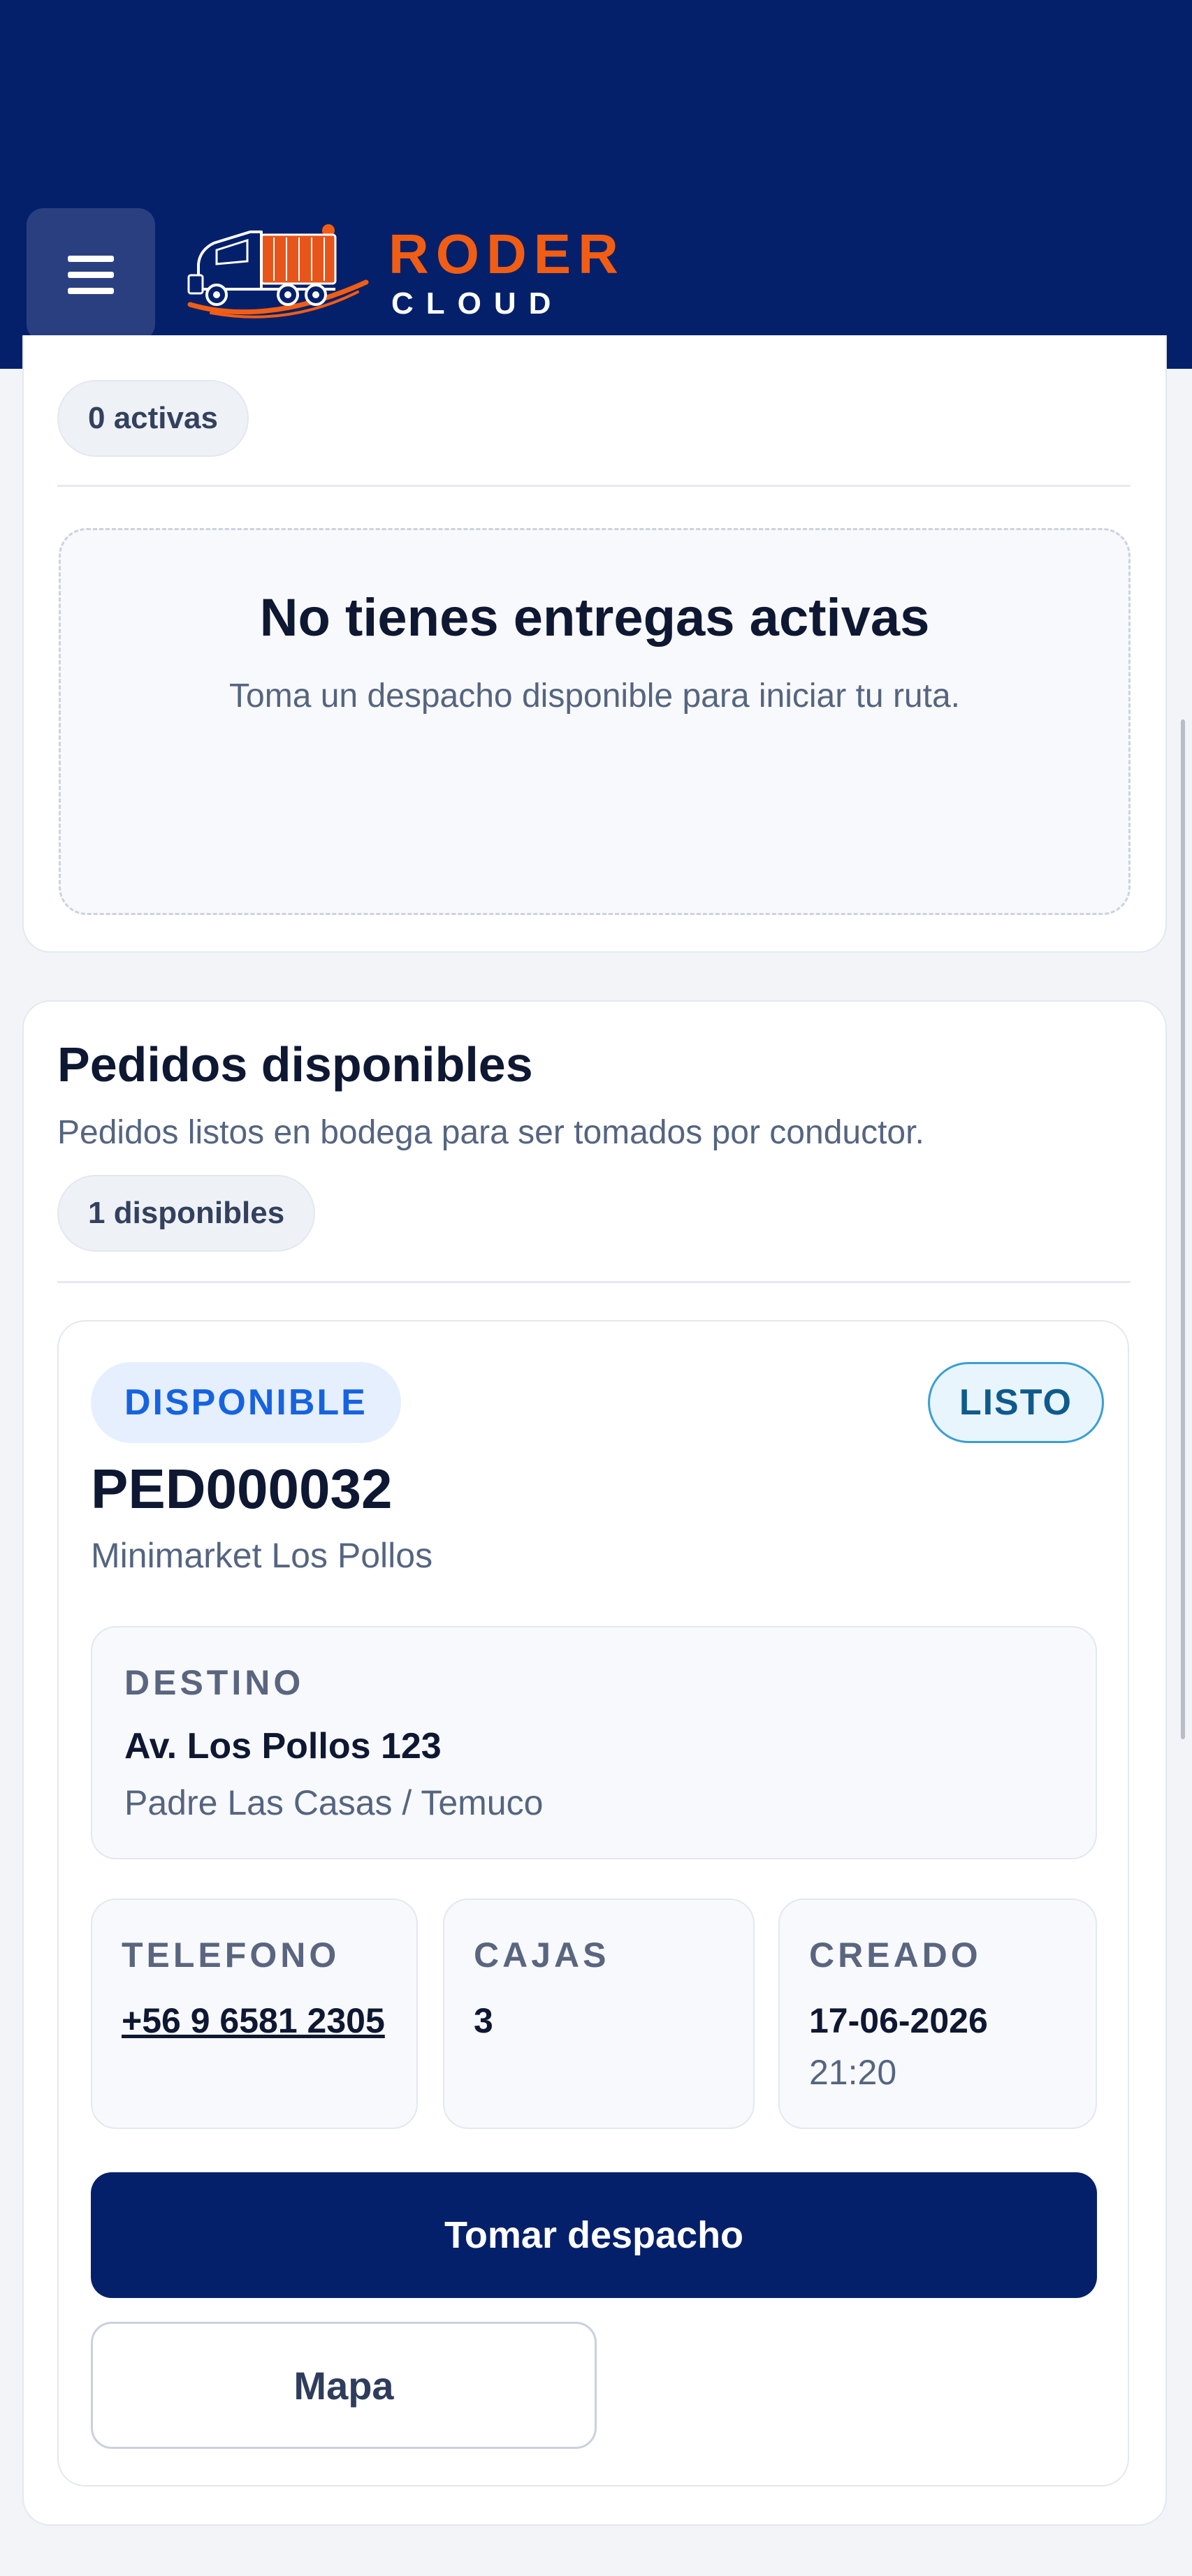 The height and width of the screenshot is (2576, 1192). I want to click on destination-area: Padre Las Casas / Temuco, so click(334, 1802).